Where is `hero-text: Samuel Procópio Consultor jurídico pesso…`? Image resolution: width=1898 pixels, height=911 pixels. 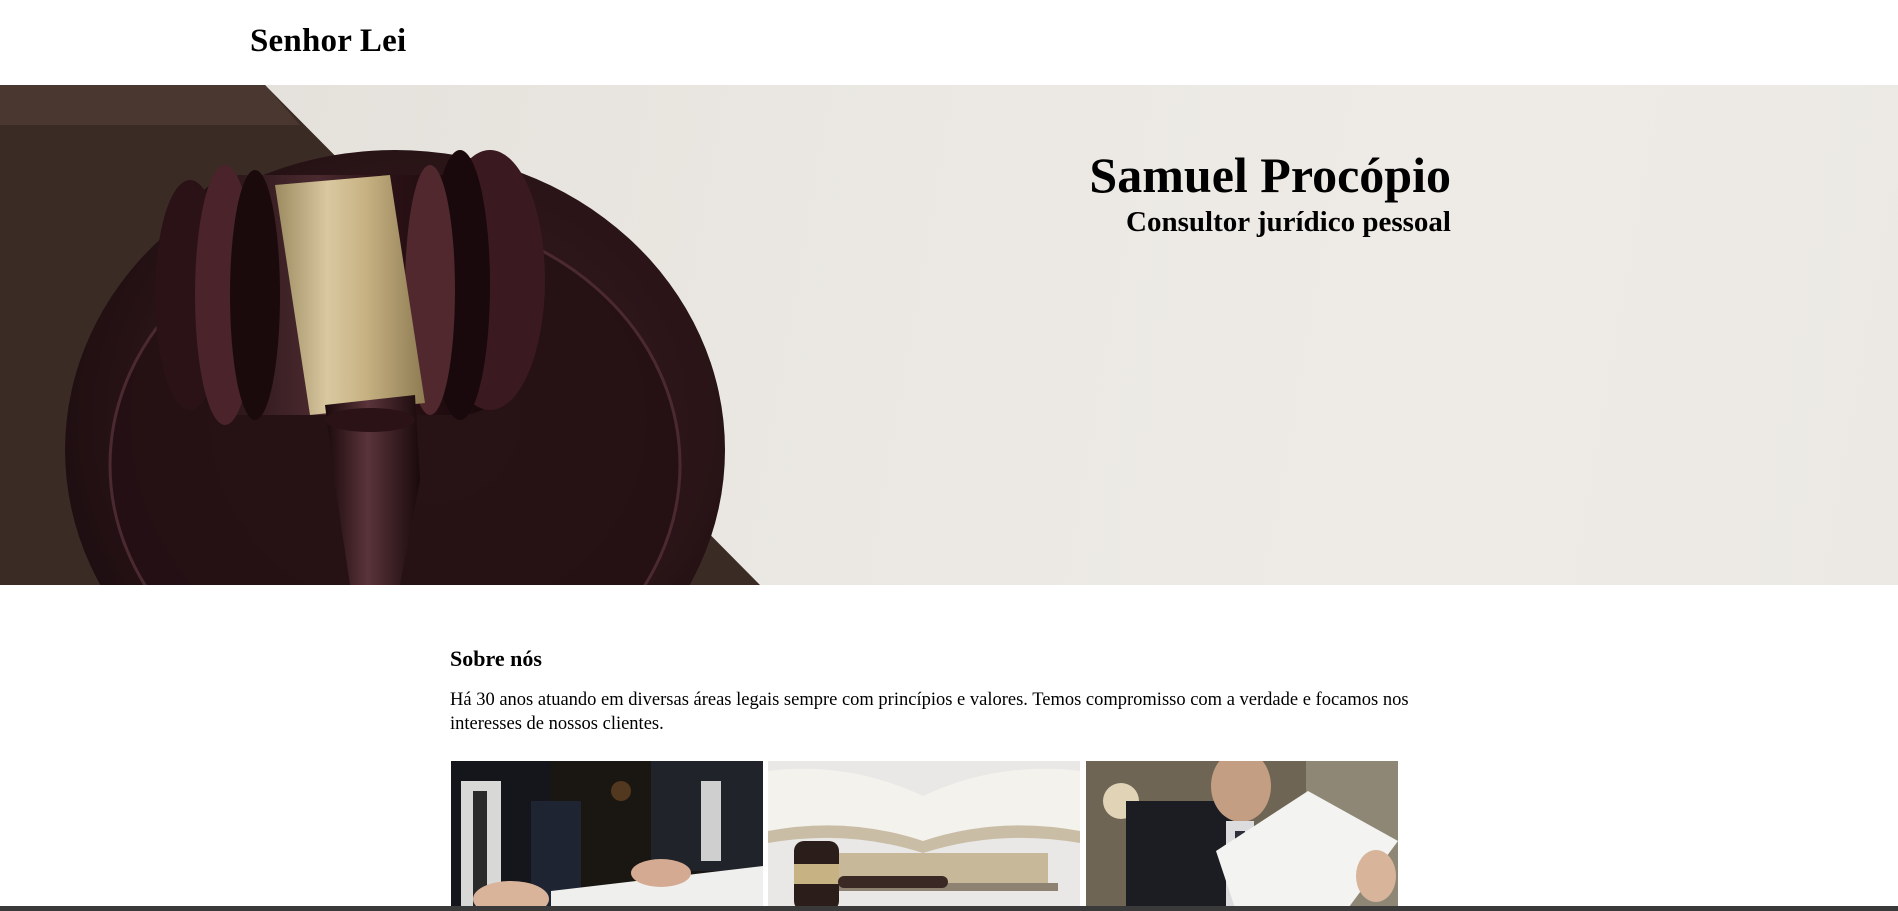 hero-text: Samuel Procópio Consultor jurídico pesso… is located at coordinates (1270, 192).